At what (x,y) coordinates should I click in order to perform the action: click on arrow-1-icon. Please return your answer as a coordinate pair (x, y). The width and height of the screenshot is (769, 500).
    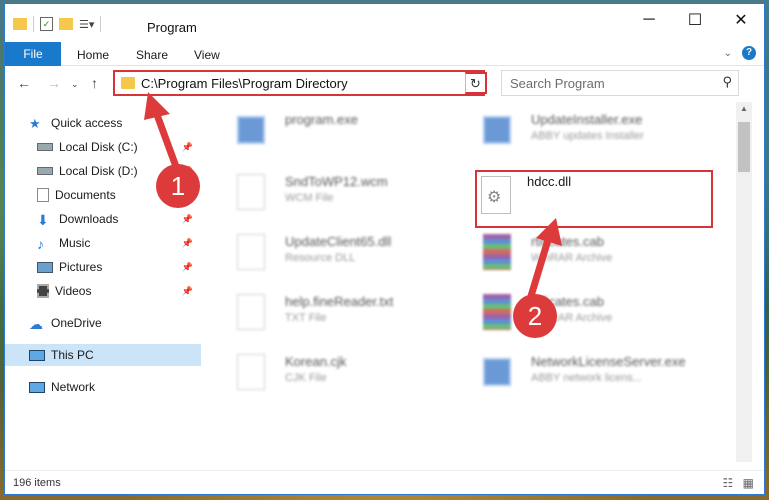
    Looking at the image, I should click on (163, 134).